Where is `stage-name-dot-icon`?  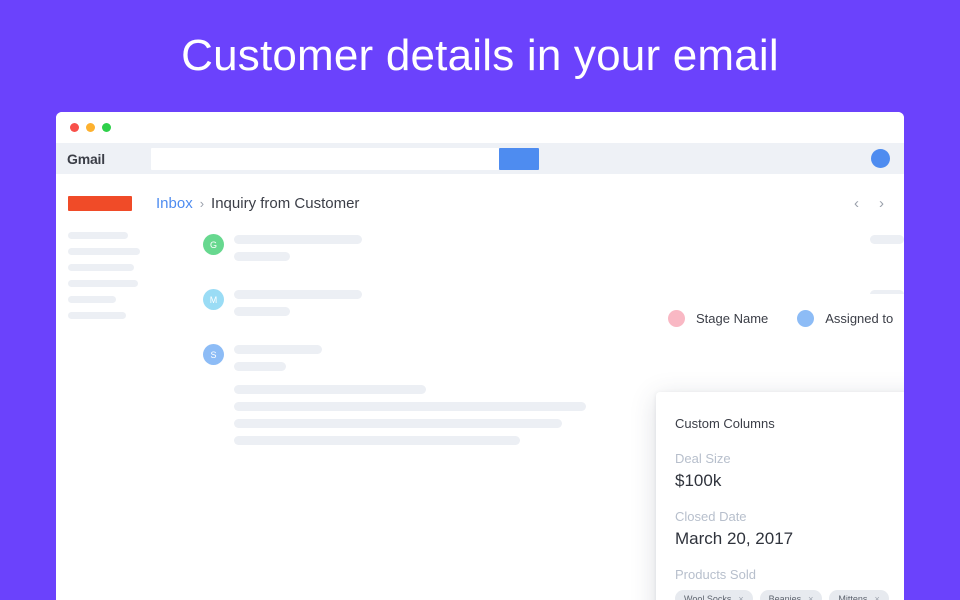
stage-name-dot-icon is located at coordinates (676, 318).